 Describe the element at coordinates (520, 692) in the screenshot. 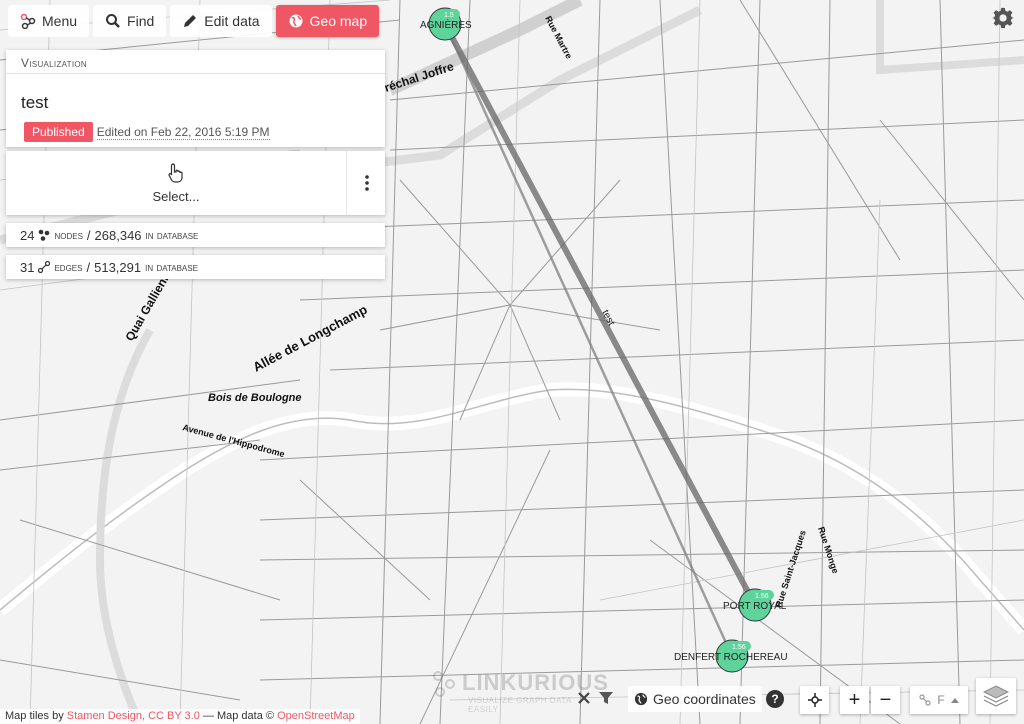

I see `linkurious-watermark: LINKURIOUS VISUALIZE GRAPH DATA EASILY` at that location.